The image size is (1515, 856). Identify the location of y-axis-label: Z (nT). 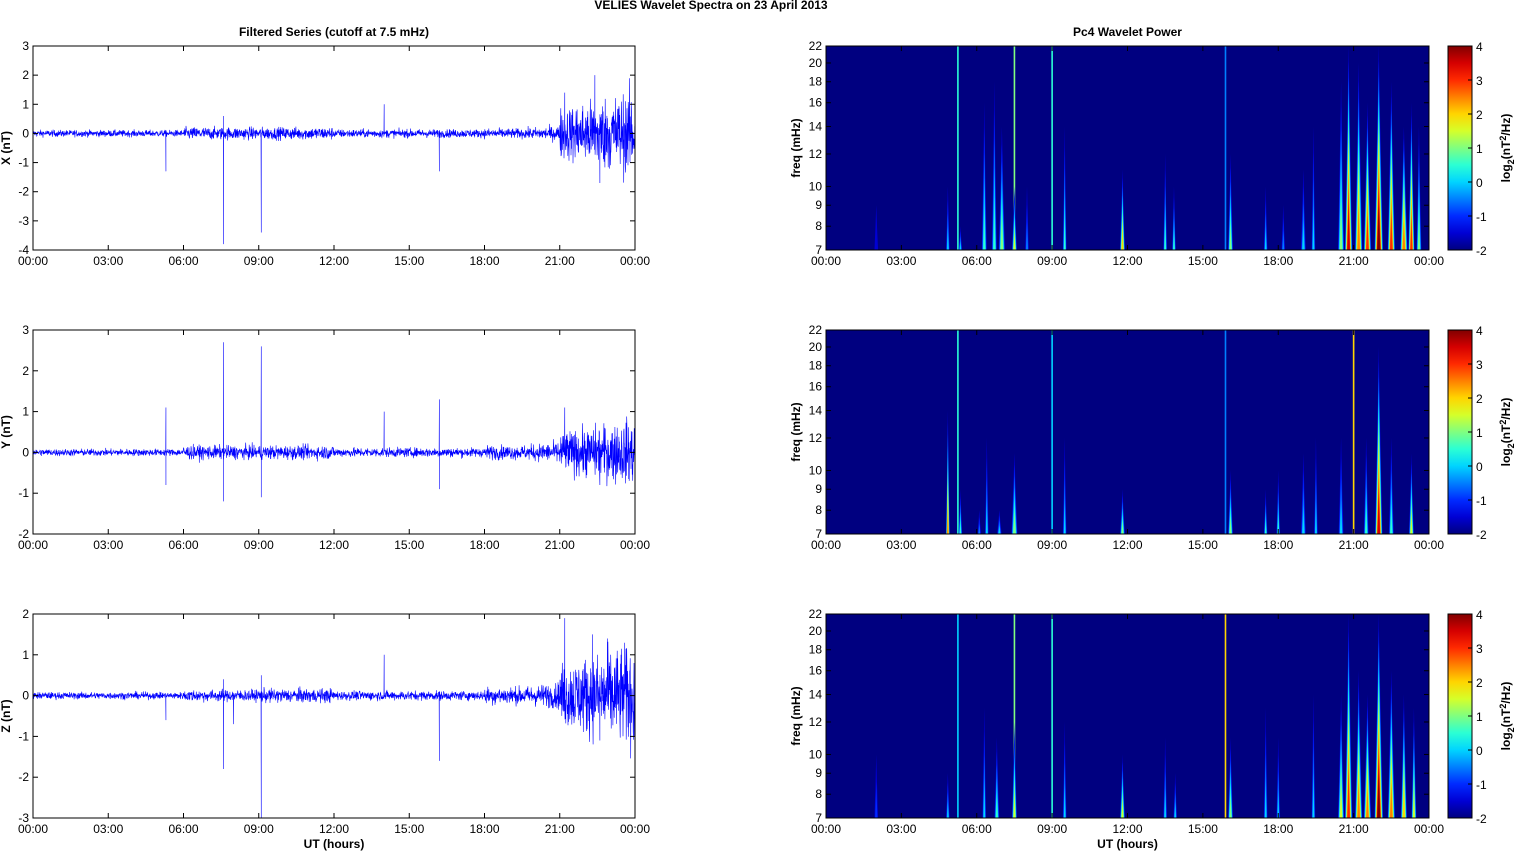
(6, 715).